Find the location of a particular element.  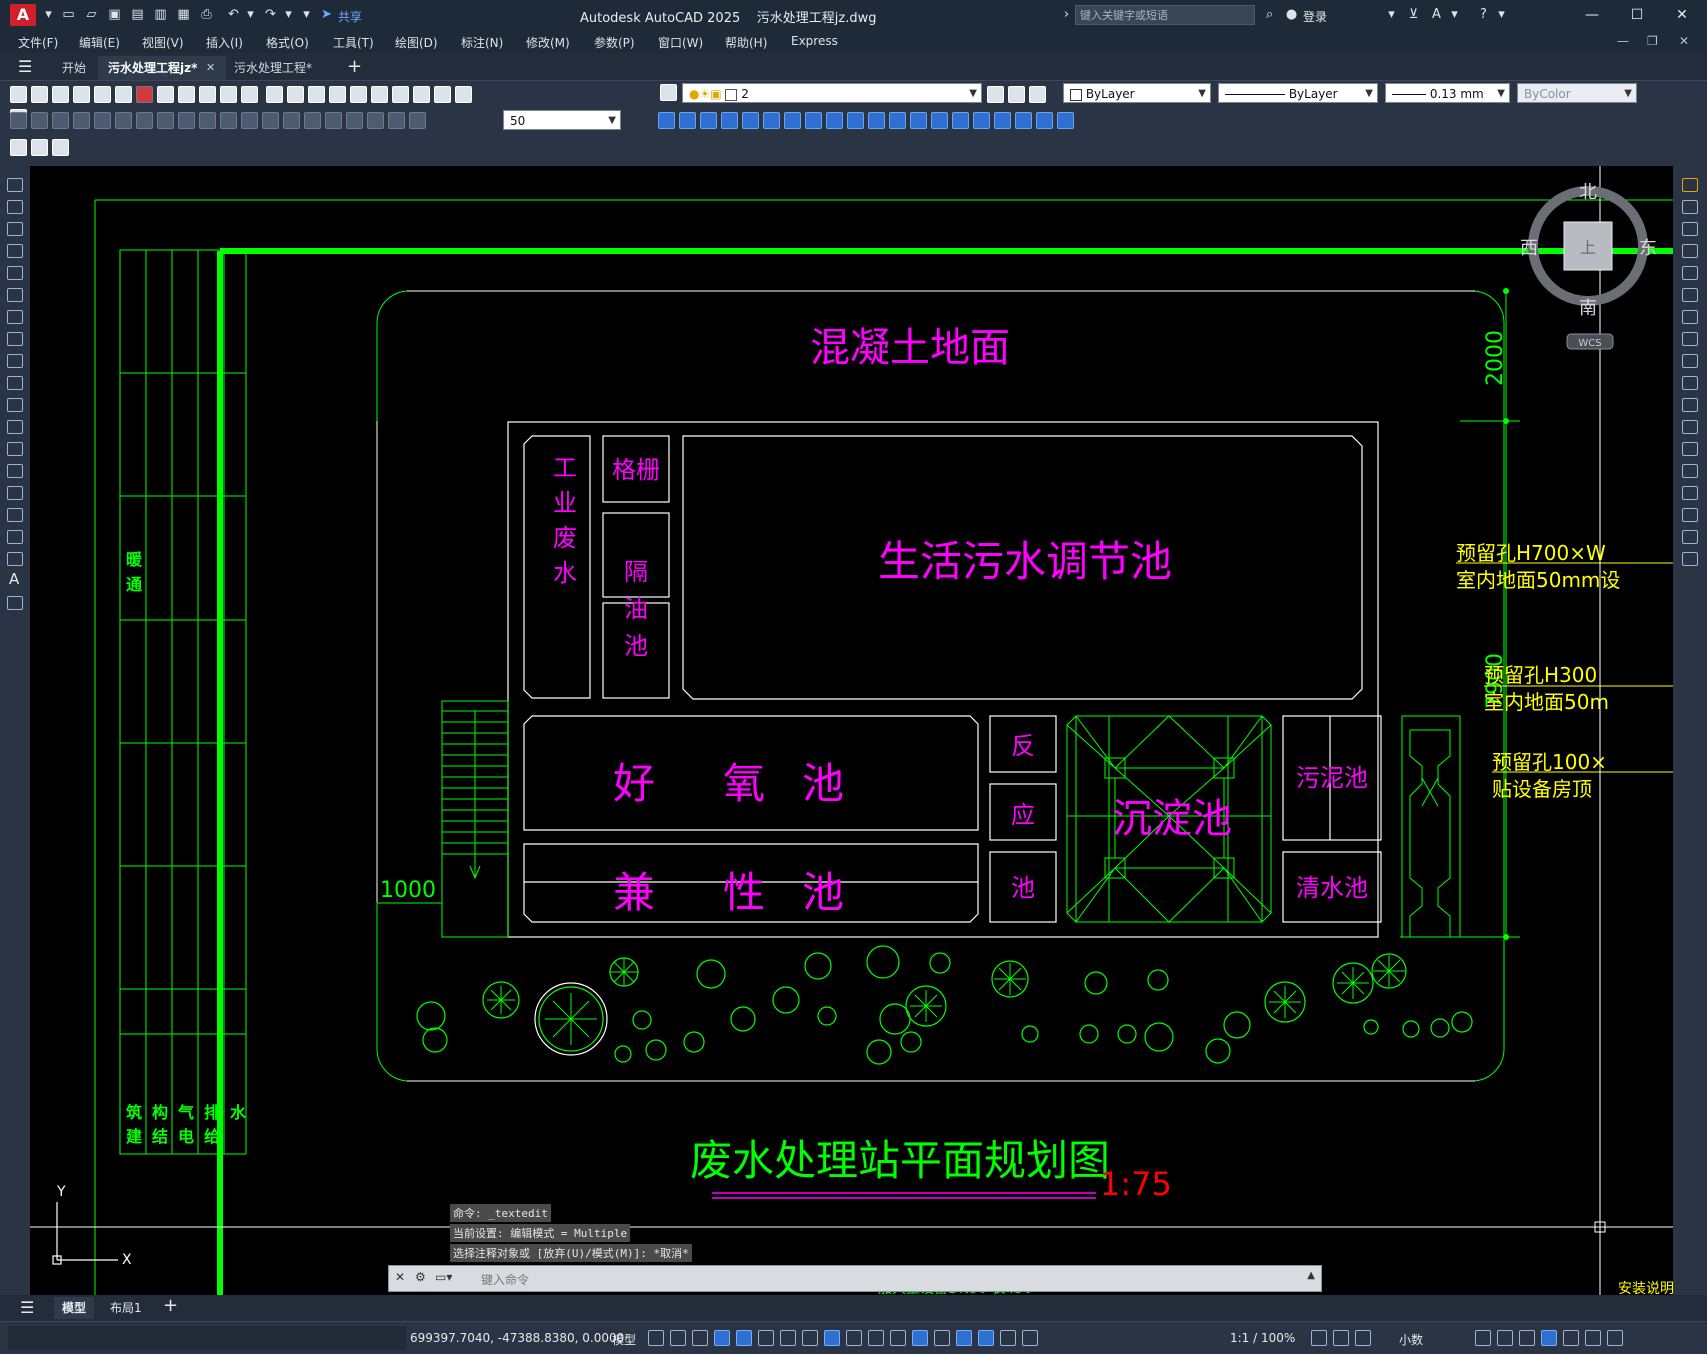

plot-icon: ⎙ is located at coordinates (206, 15).